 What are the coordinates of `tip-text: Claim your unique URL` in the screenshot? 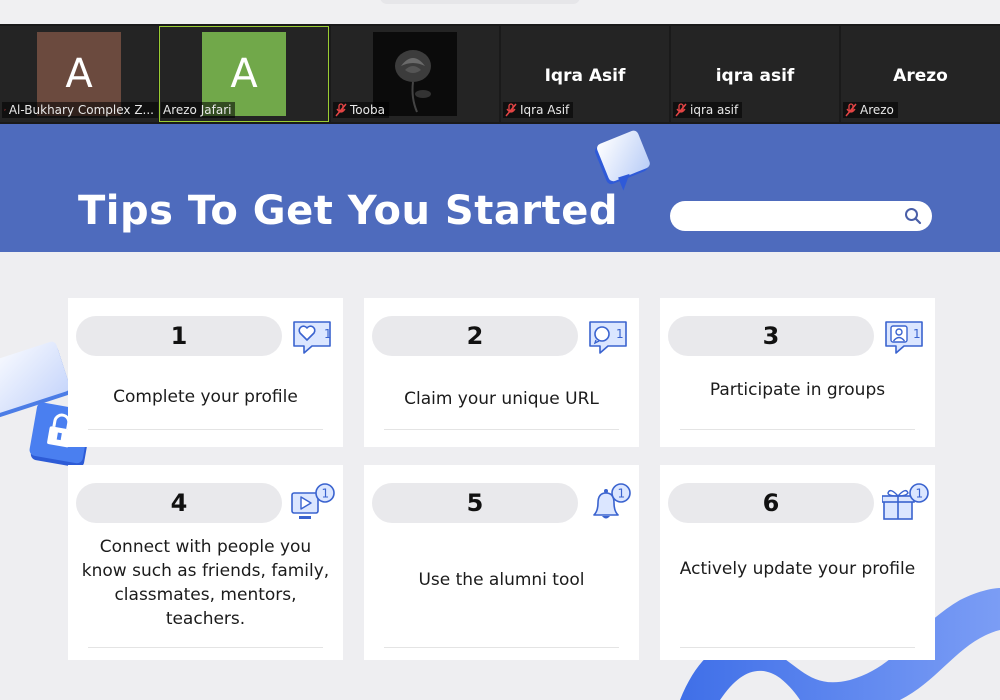 It's located at (501, 399).